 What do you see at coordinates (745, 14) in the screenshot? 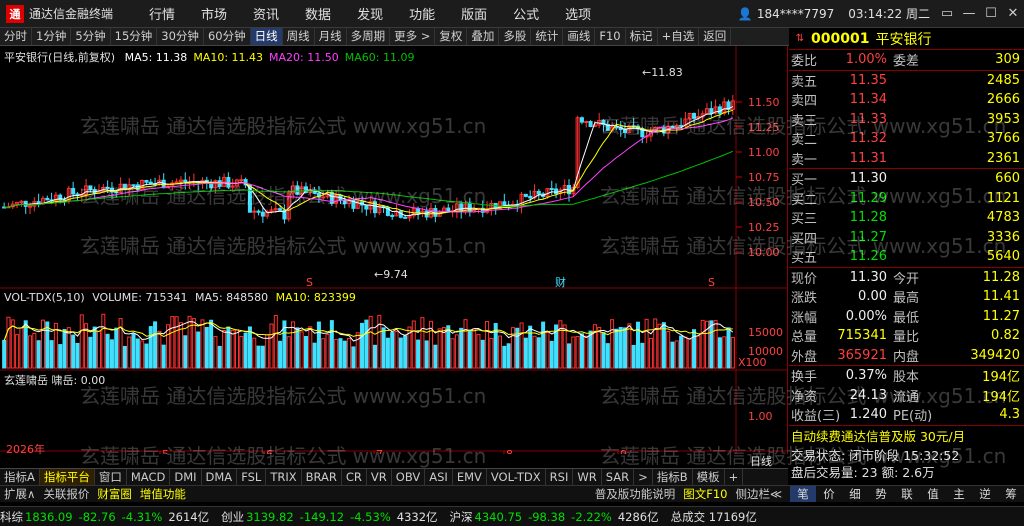
I see `user-icon: 👤` at bounding box center [745, 14].